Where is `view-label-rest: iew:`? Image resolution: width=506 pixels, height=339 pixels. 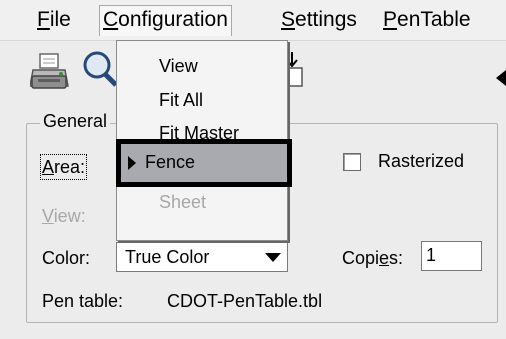
view-label-rest: iew: is located at coordinates (69, 216).